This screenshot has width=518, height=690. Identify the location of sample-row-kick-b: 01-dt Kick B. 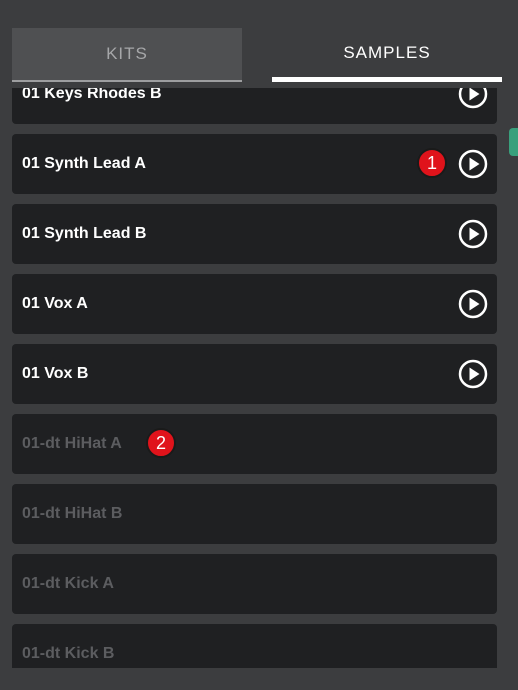
(254, 646).